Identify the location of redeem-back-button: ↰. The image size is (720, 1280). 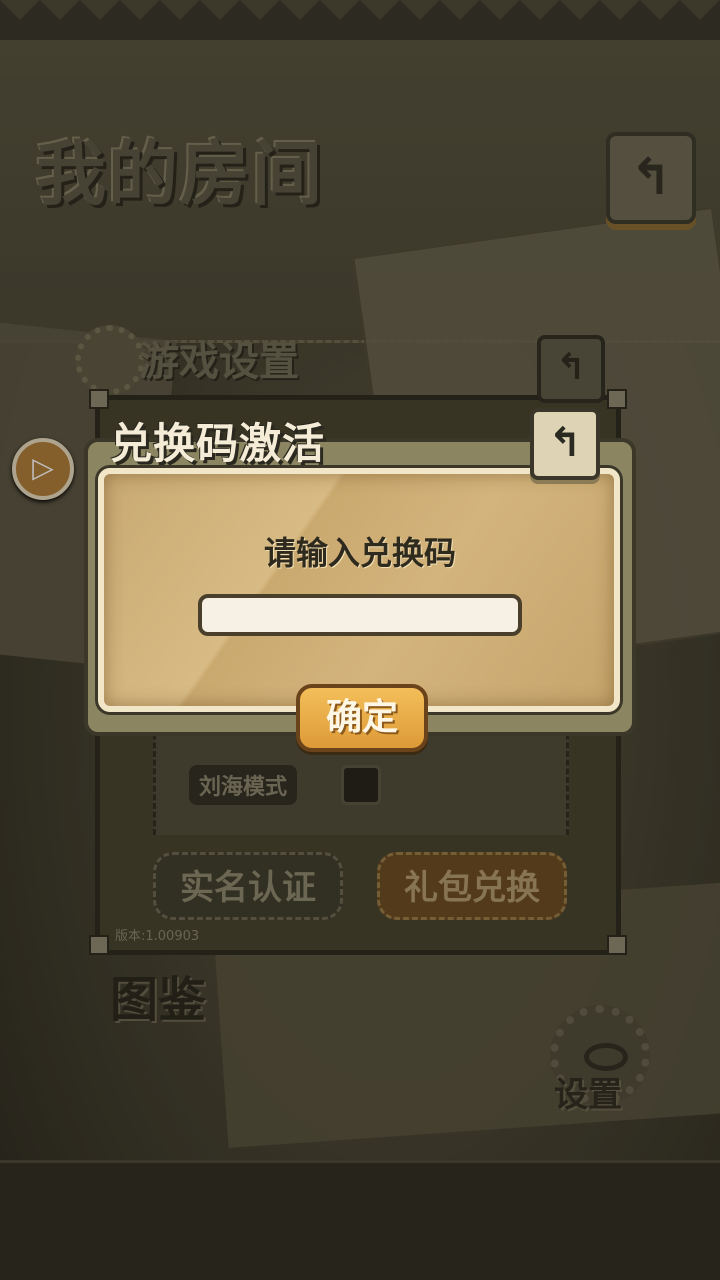
(565, 444).